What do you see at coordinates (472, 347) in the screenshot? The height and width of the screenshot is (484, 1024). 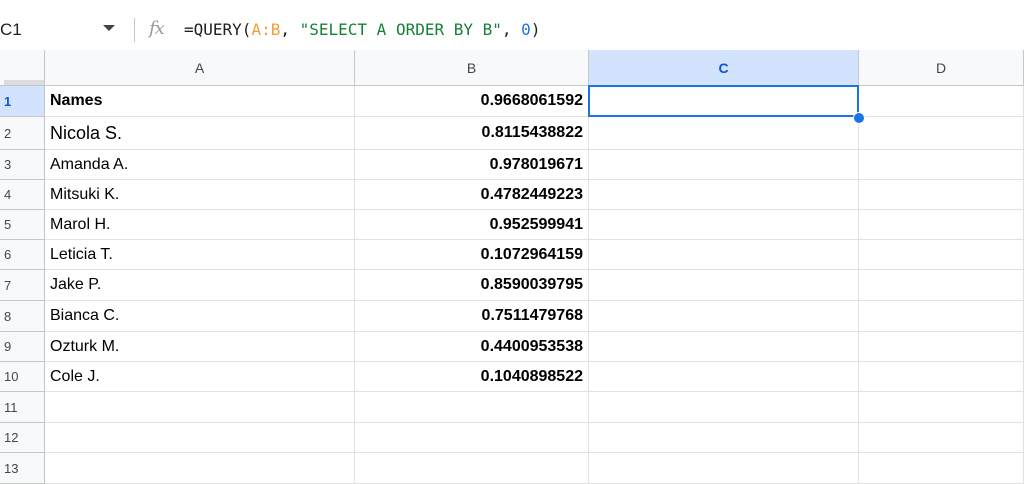 I see `cell-b9: 0.4400953538` at bounding box center [472, 347].